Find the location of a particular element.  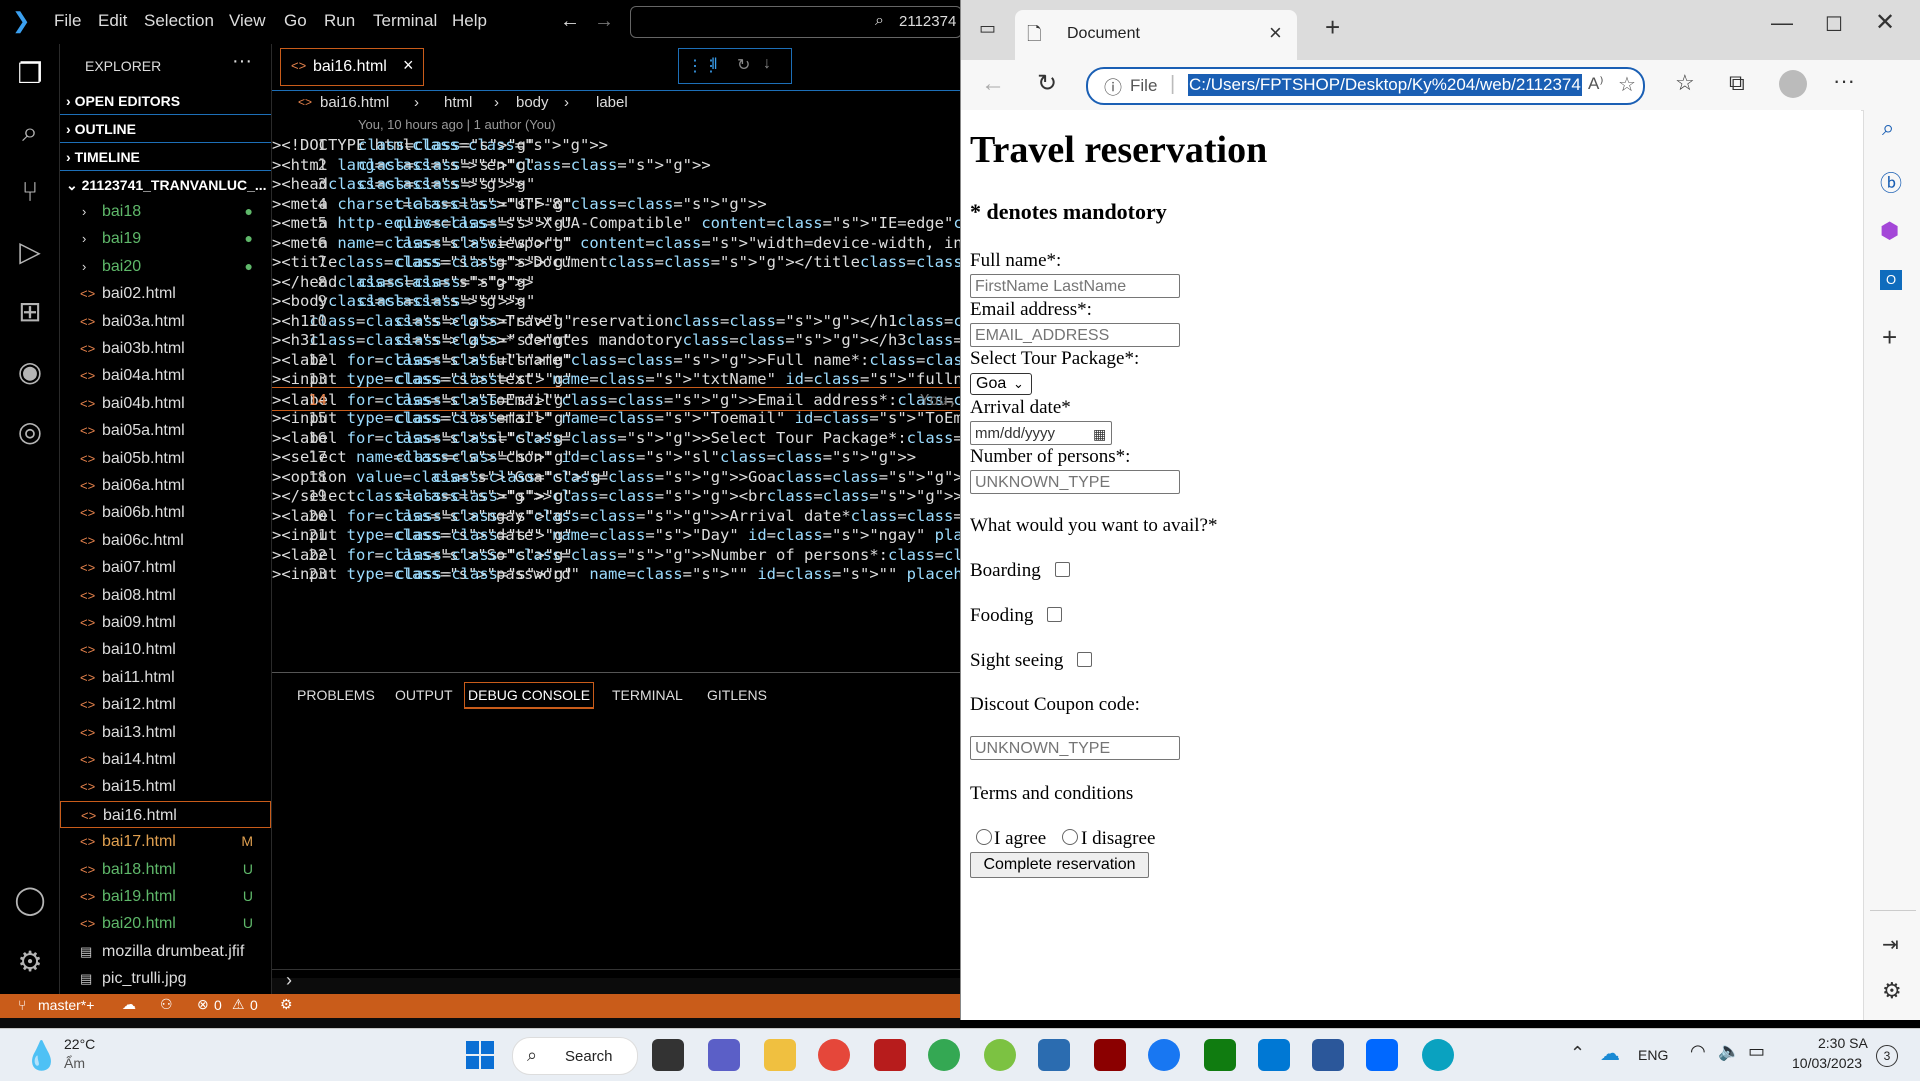

favorites-icon: ☆ is located at coordinates (1685, 83).